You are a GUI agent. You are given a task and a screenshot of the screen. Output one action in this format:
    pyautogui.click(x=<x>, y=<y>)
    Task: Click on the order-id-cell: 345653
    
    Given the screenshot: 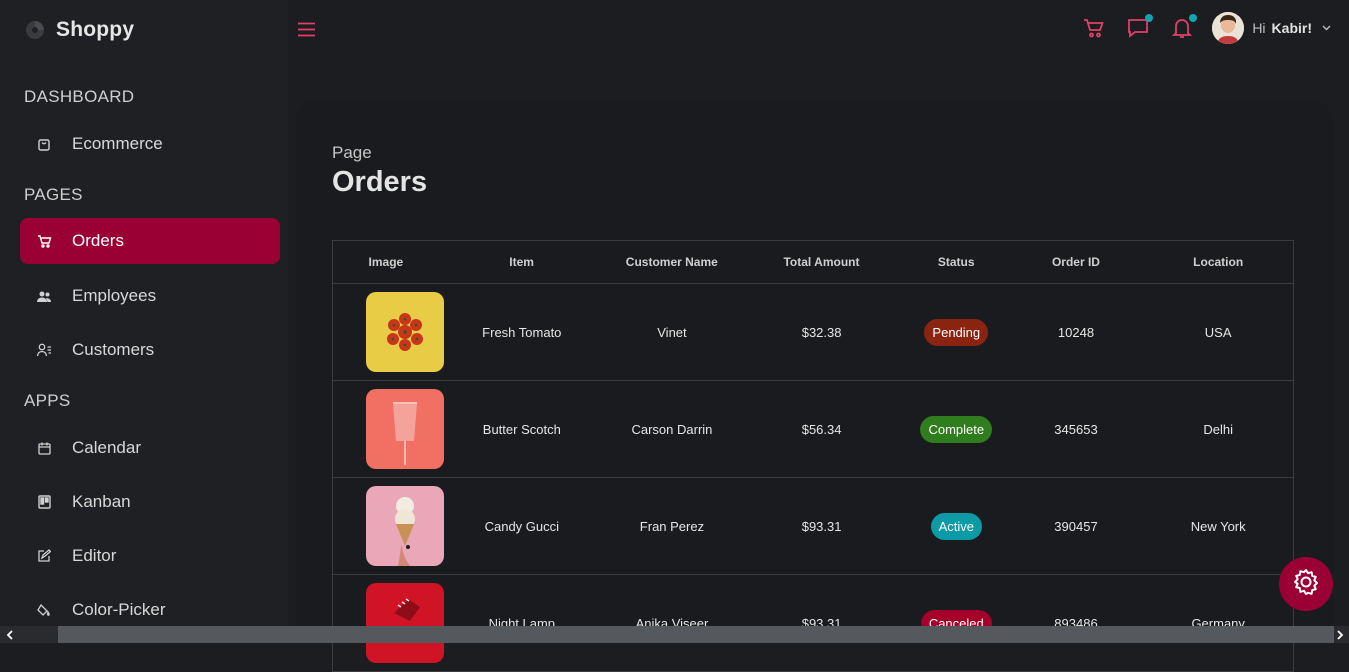 What is the action you would take?
    pyautogui.click(x=1076, y=429)
    